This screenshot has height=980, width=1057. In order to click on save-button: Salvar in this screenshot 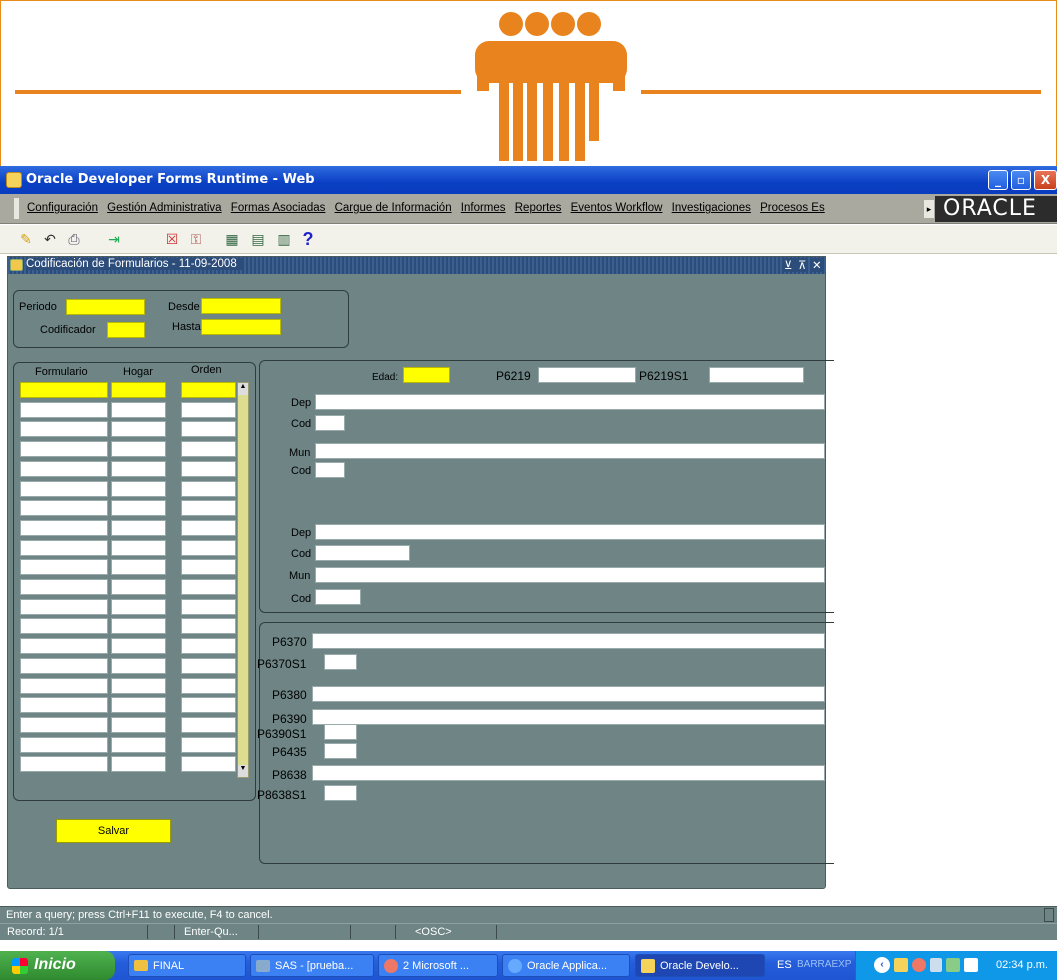, I will do `click(113, 831)`.